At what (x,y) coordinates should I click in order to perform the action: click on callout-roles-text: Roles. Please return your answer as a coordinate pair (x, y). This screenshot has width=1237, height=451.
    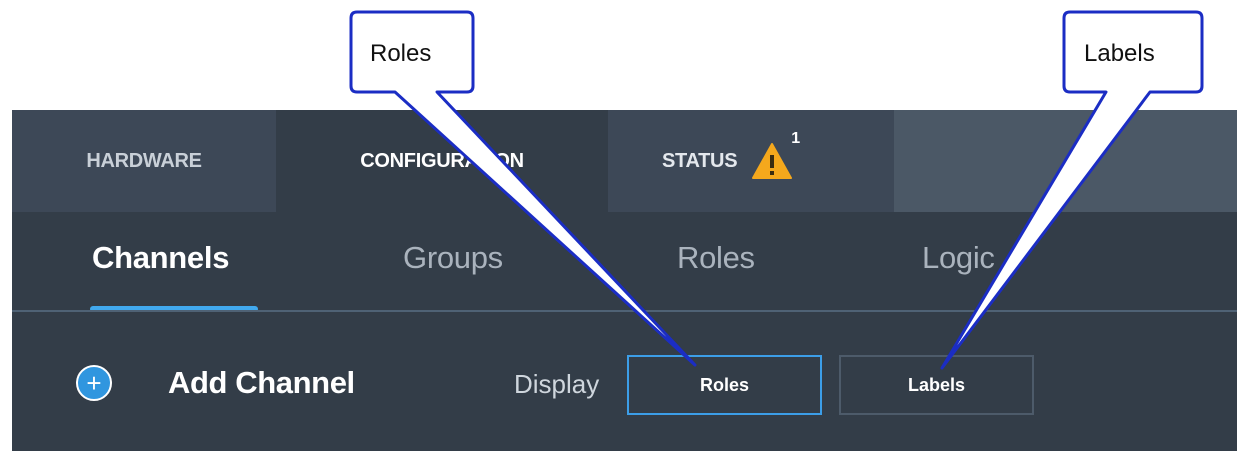
    Looking at the image, I should click on (401, 53).